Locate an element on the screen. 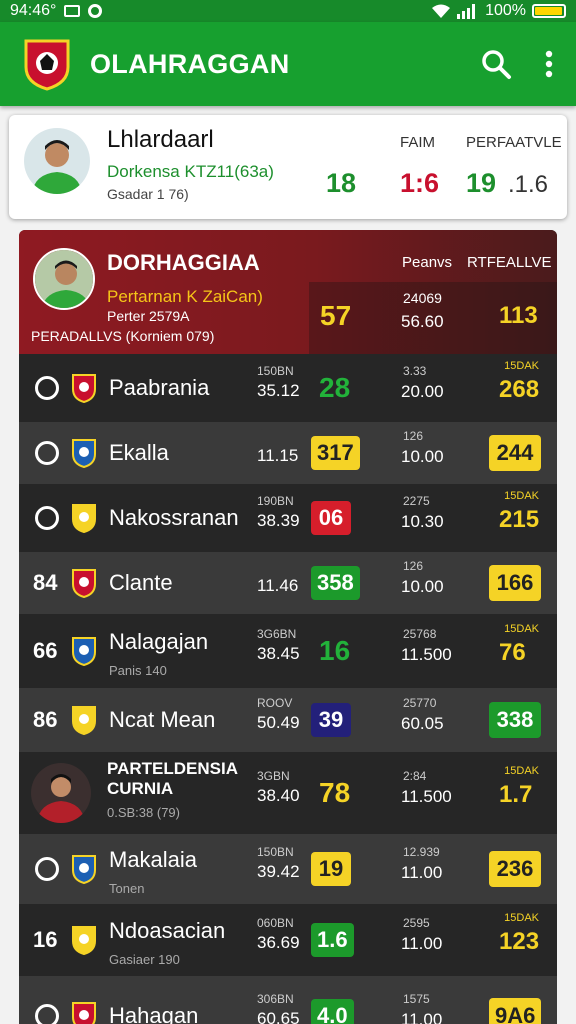 The width and height of the screenshot is (576, 1024). right-stat-value: 215 is located at coordinates (519, 519).